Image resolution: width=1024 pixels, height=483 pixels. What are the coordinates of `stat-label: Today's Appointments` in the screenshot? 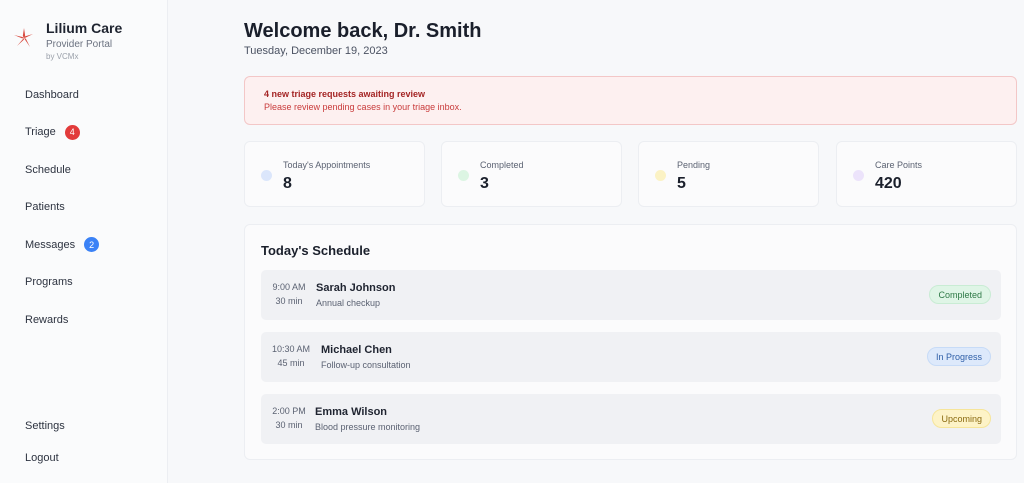 It's located at (327, 165).